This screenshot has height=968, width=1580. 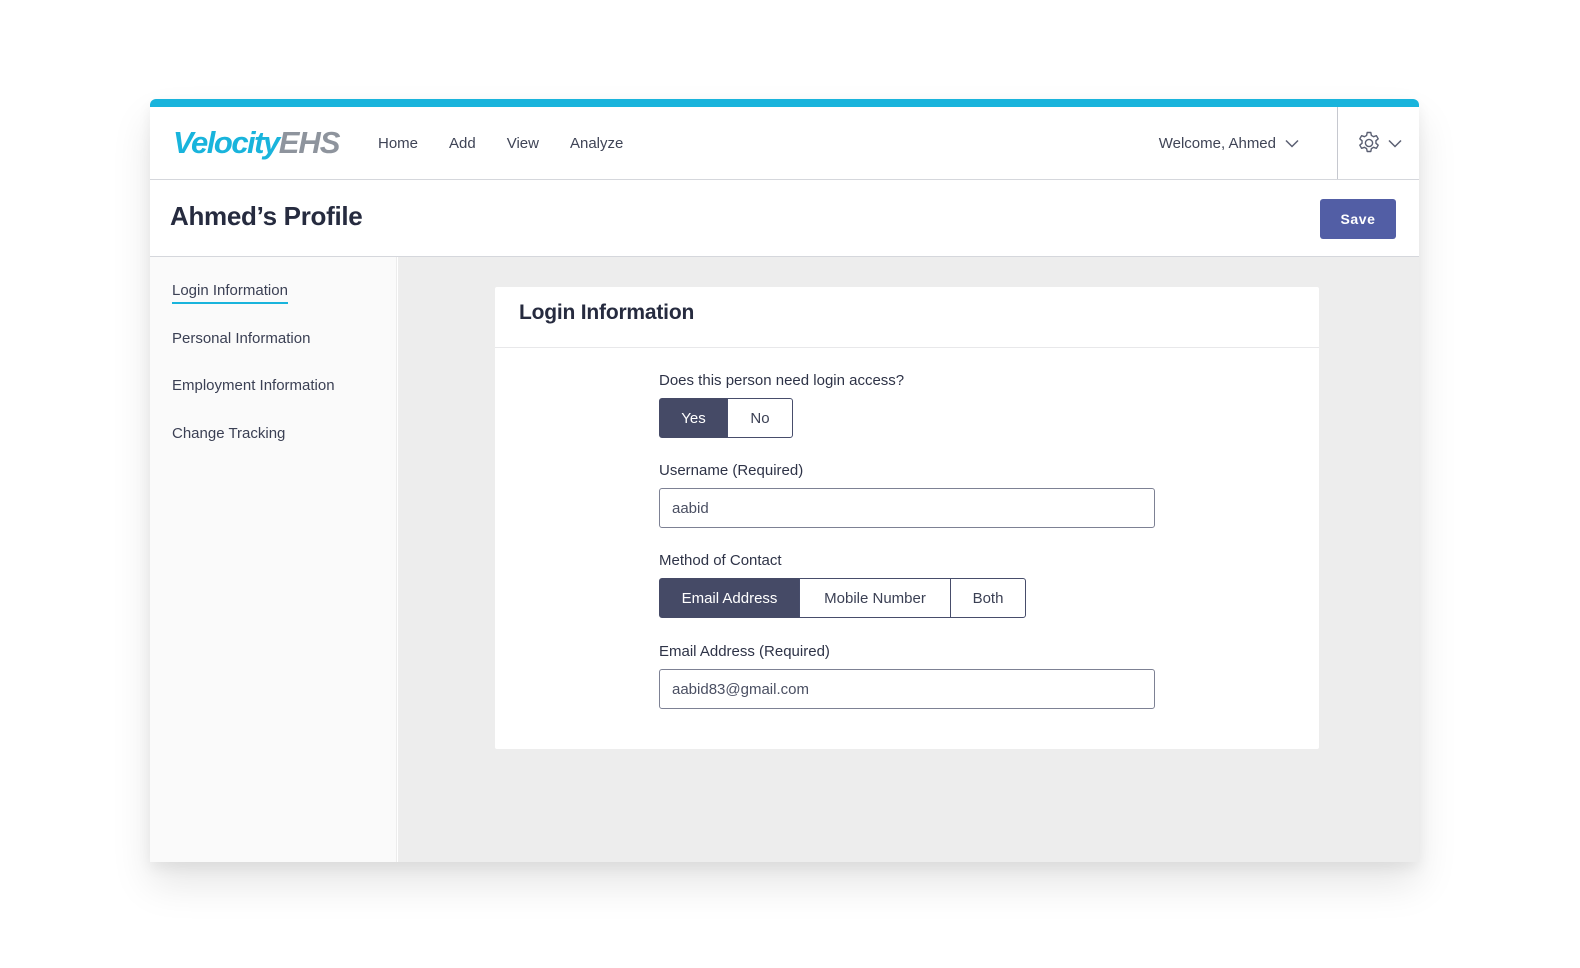 I want to click on contact-method-label: Method of Contact, so click(x=720, y=560).